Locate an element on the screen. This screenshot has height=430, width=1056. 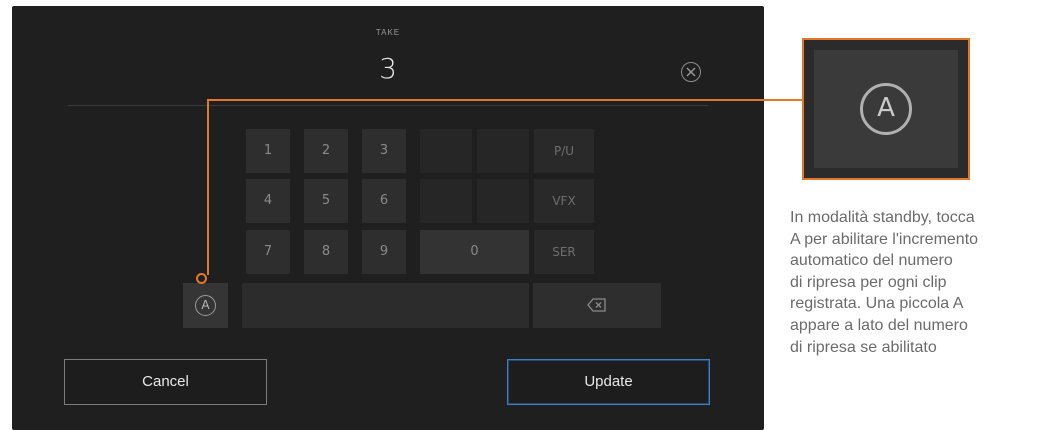
auto-increment-button: A is located at coordinates (205, 305).